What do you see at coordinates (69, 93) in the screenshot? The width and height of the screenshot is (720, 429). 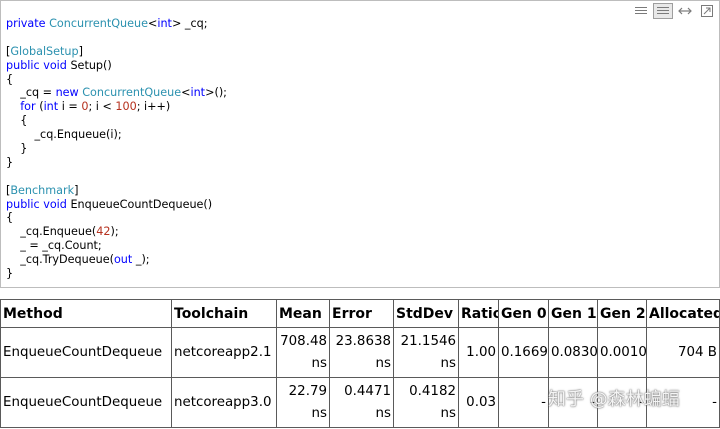 I see `code-token: new` at bounding box center [69, 93].